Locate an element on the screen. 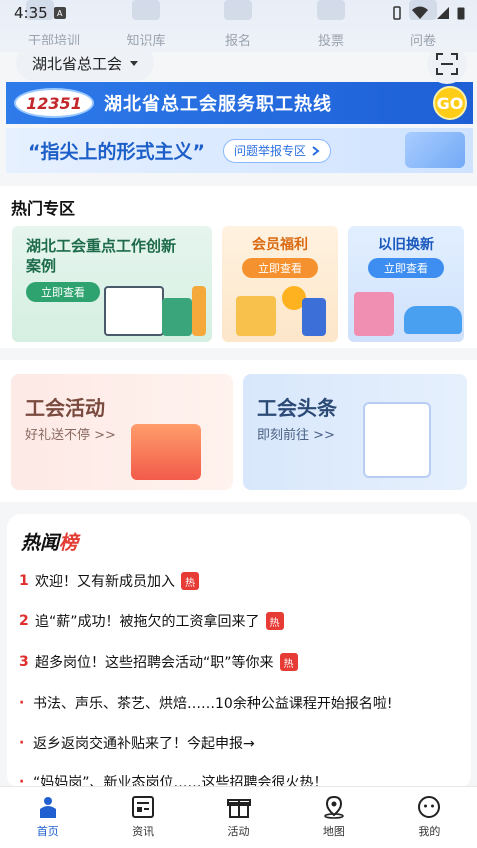  news-item: · 返乡返岗交通补贴来了！今起申报→ is located at coordinates (137, 743).